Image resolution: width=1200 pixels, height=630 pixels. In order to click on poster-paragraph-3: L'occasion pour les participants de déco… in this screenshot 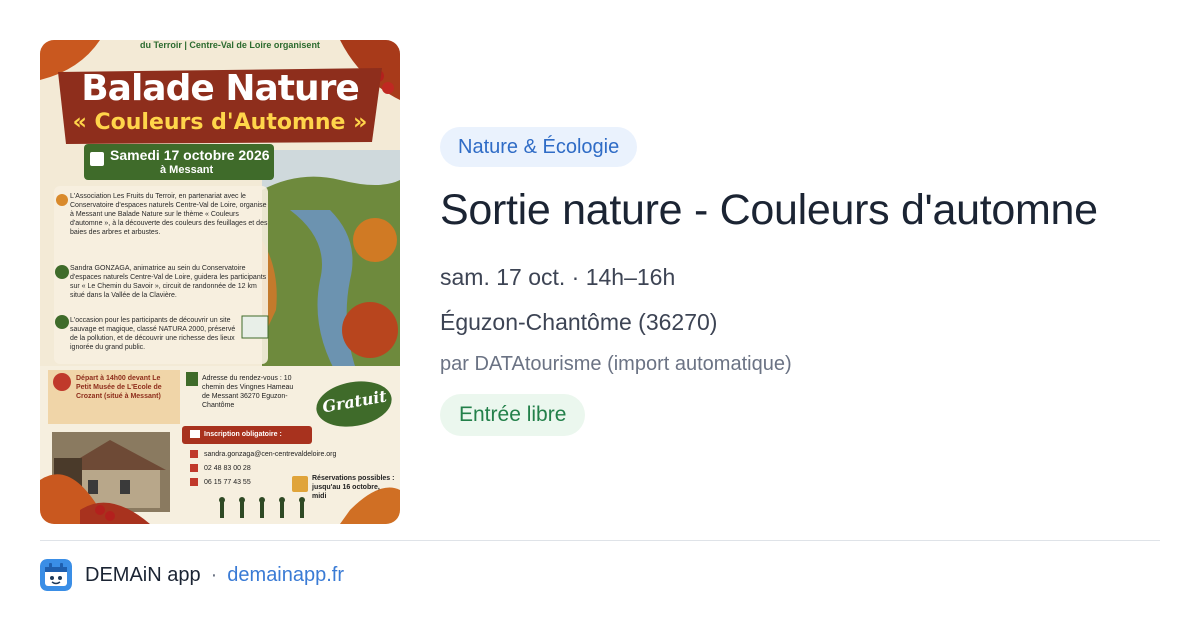, I will do `click(153, 334)`.